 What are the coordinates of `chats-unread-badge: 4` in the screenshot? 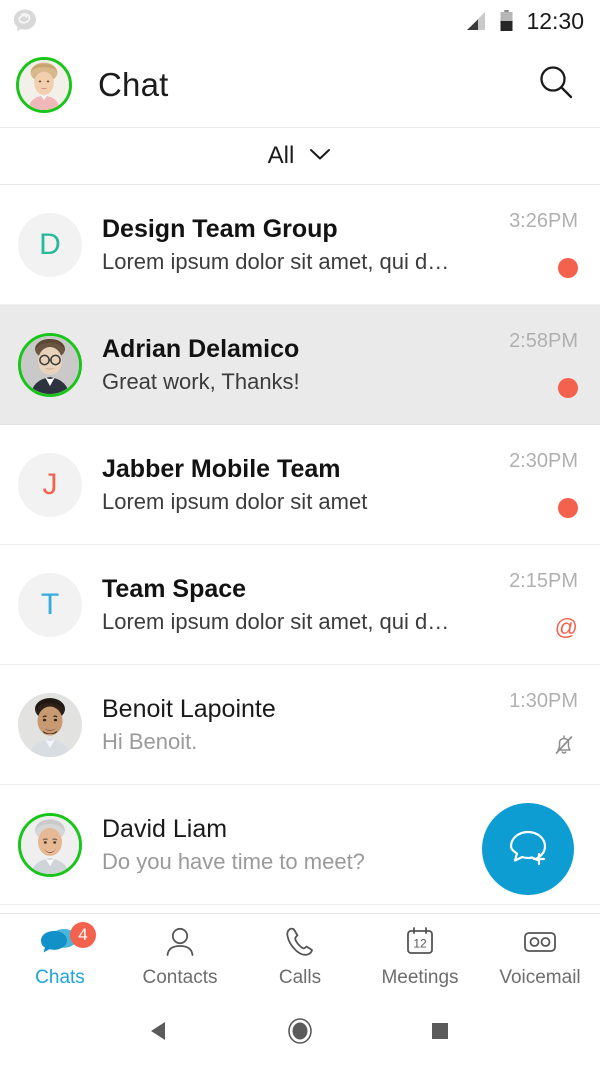 It's located at (83, 934).